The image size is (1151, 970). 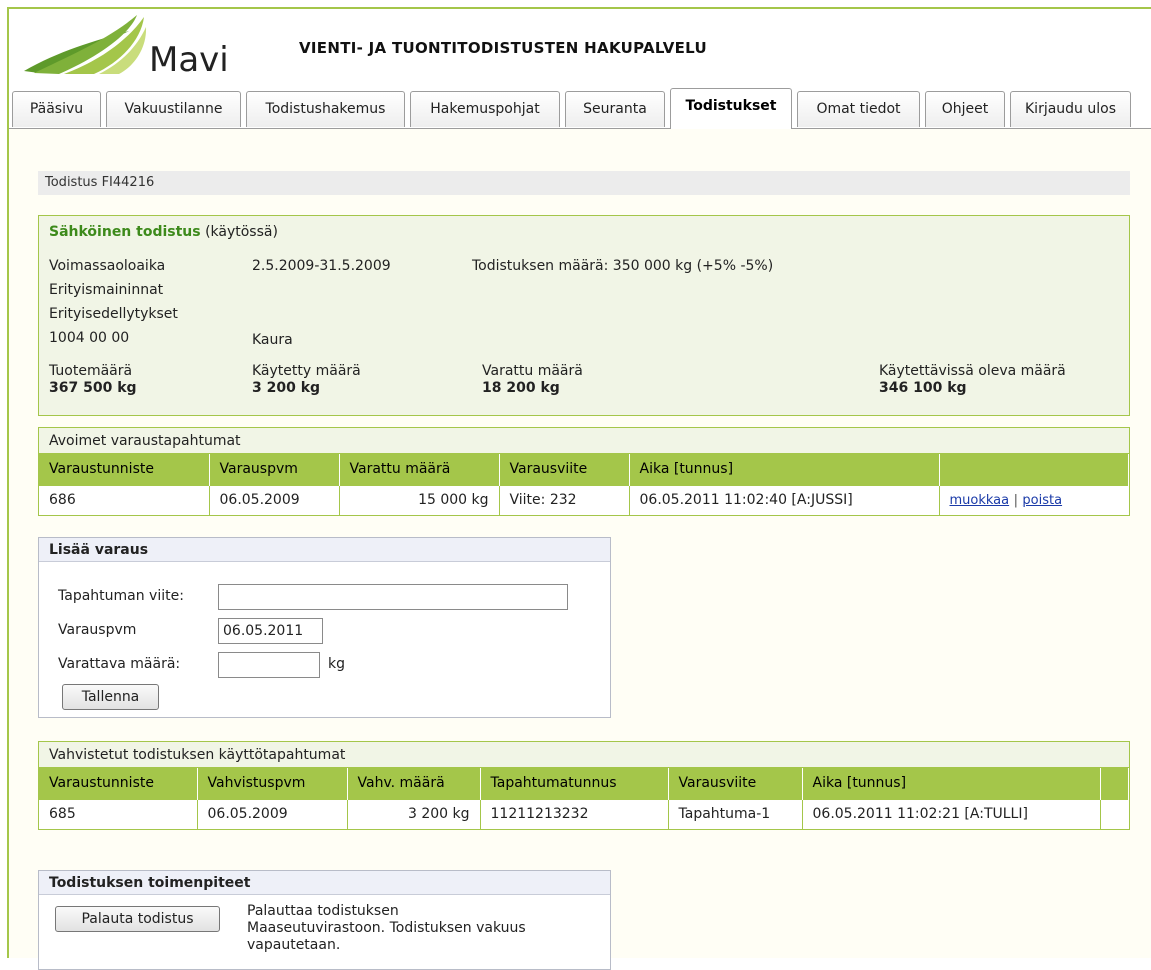 What do you see at coordinates (241, 232) in the screenshot?
I see `certificate-status: (käytössä)` at bounding box center [241, 232].